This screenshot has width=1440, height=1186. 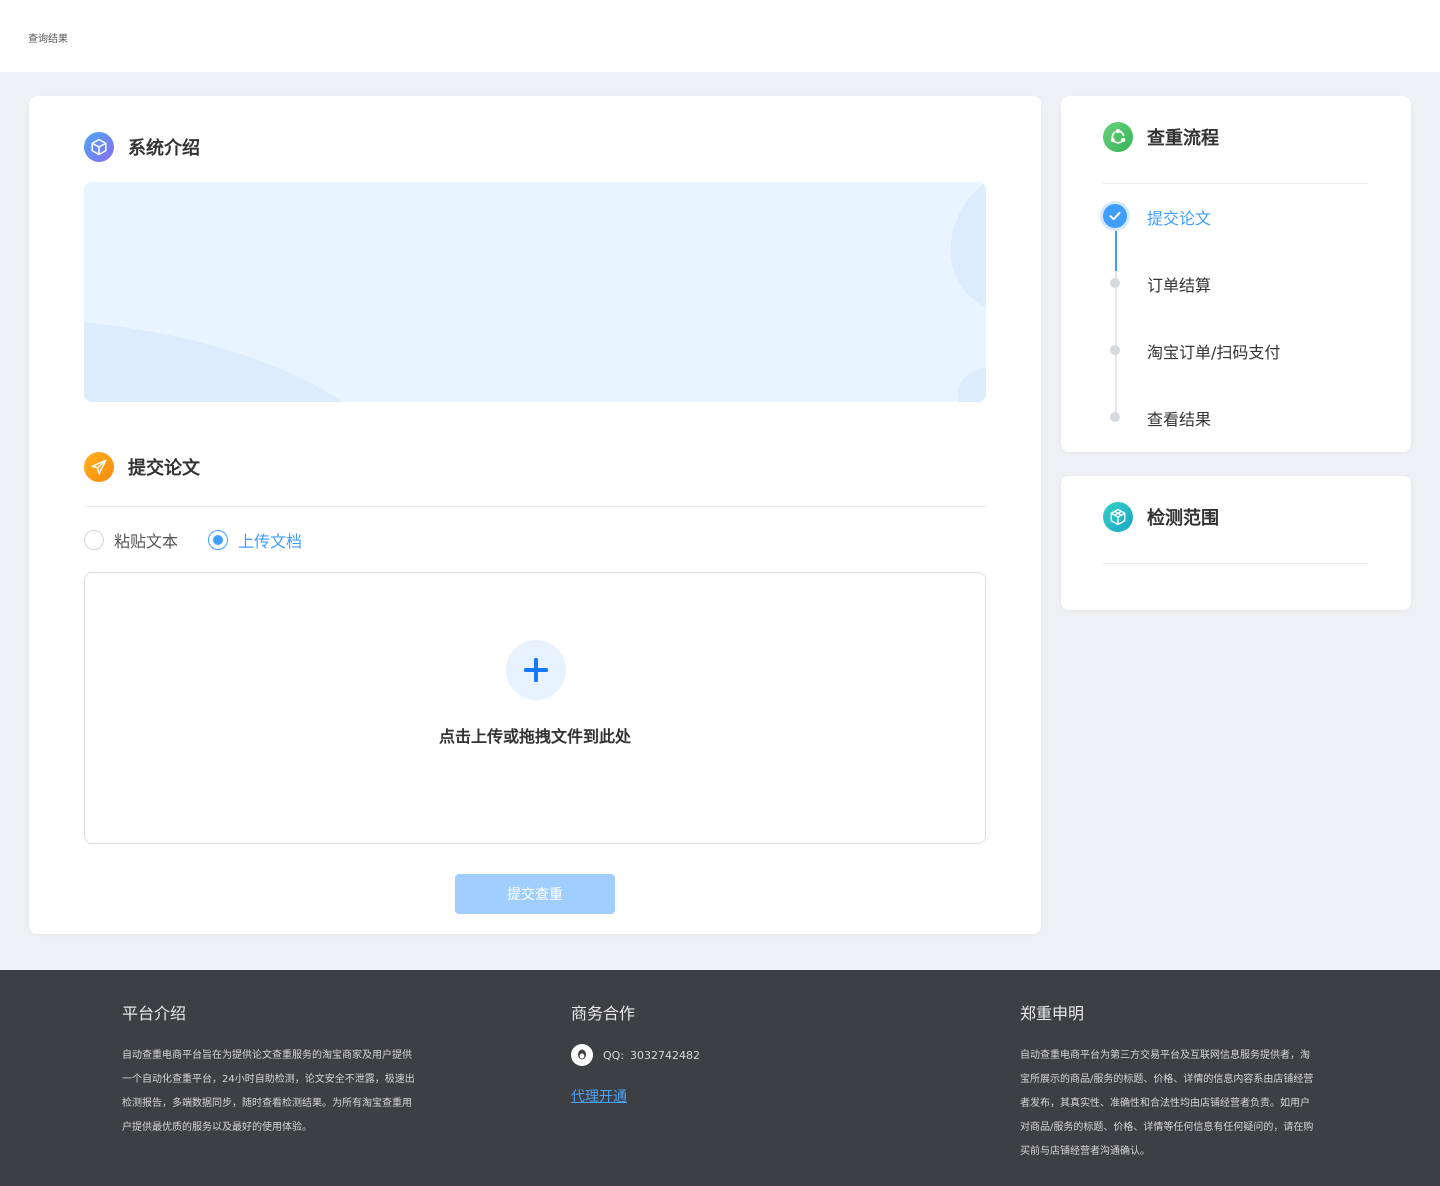 What do you see at coordinates (1179, 218) in the screenshot?
I see `step-label: 提交论文` at bounding box center [1179, 218].